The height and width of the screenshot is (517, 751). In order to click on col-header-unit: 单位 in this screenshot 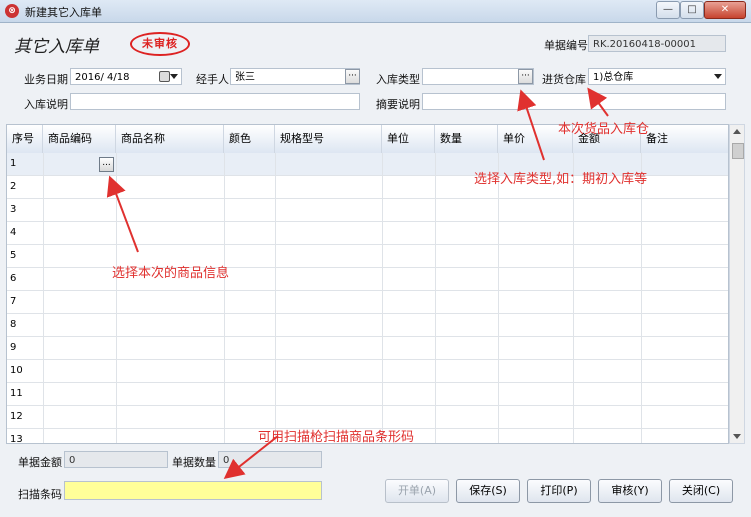, I will do `click(408, 139)`.